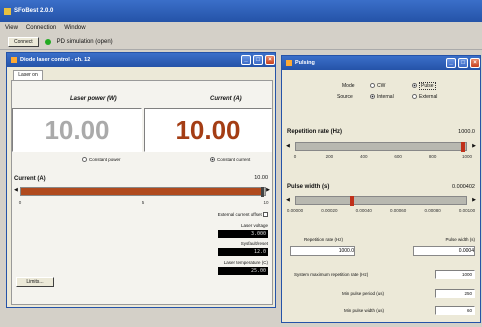 The image size is (482, 327). Describe the element at coordinates (460, 239) in the screenshot. I see `width-field-label: Pulse width (s)` at that location.